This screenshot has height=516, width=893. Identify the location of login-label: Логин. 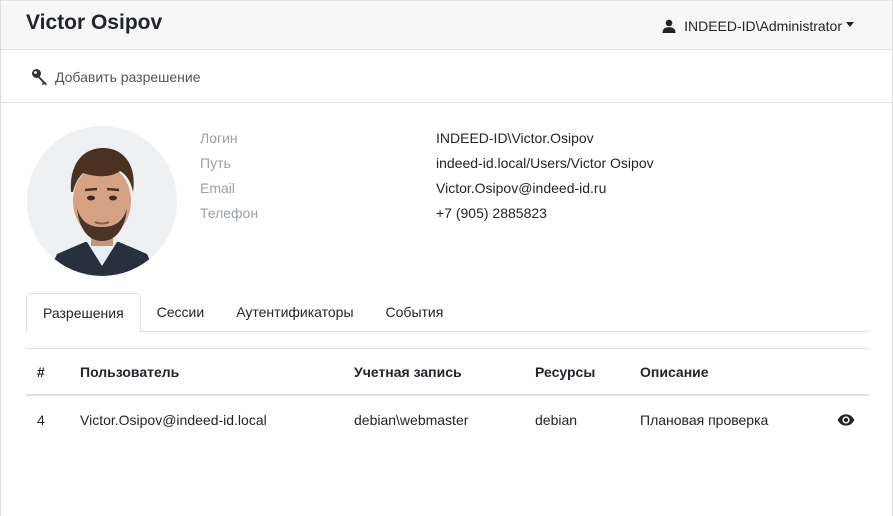
(219, 138).